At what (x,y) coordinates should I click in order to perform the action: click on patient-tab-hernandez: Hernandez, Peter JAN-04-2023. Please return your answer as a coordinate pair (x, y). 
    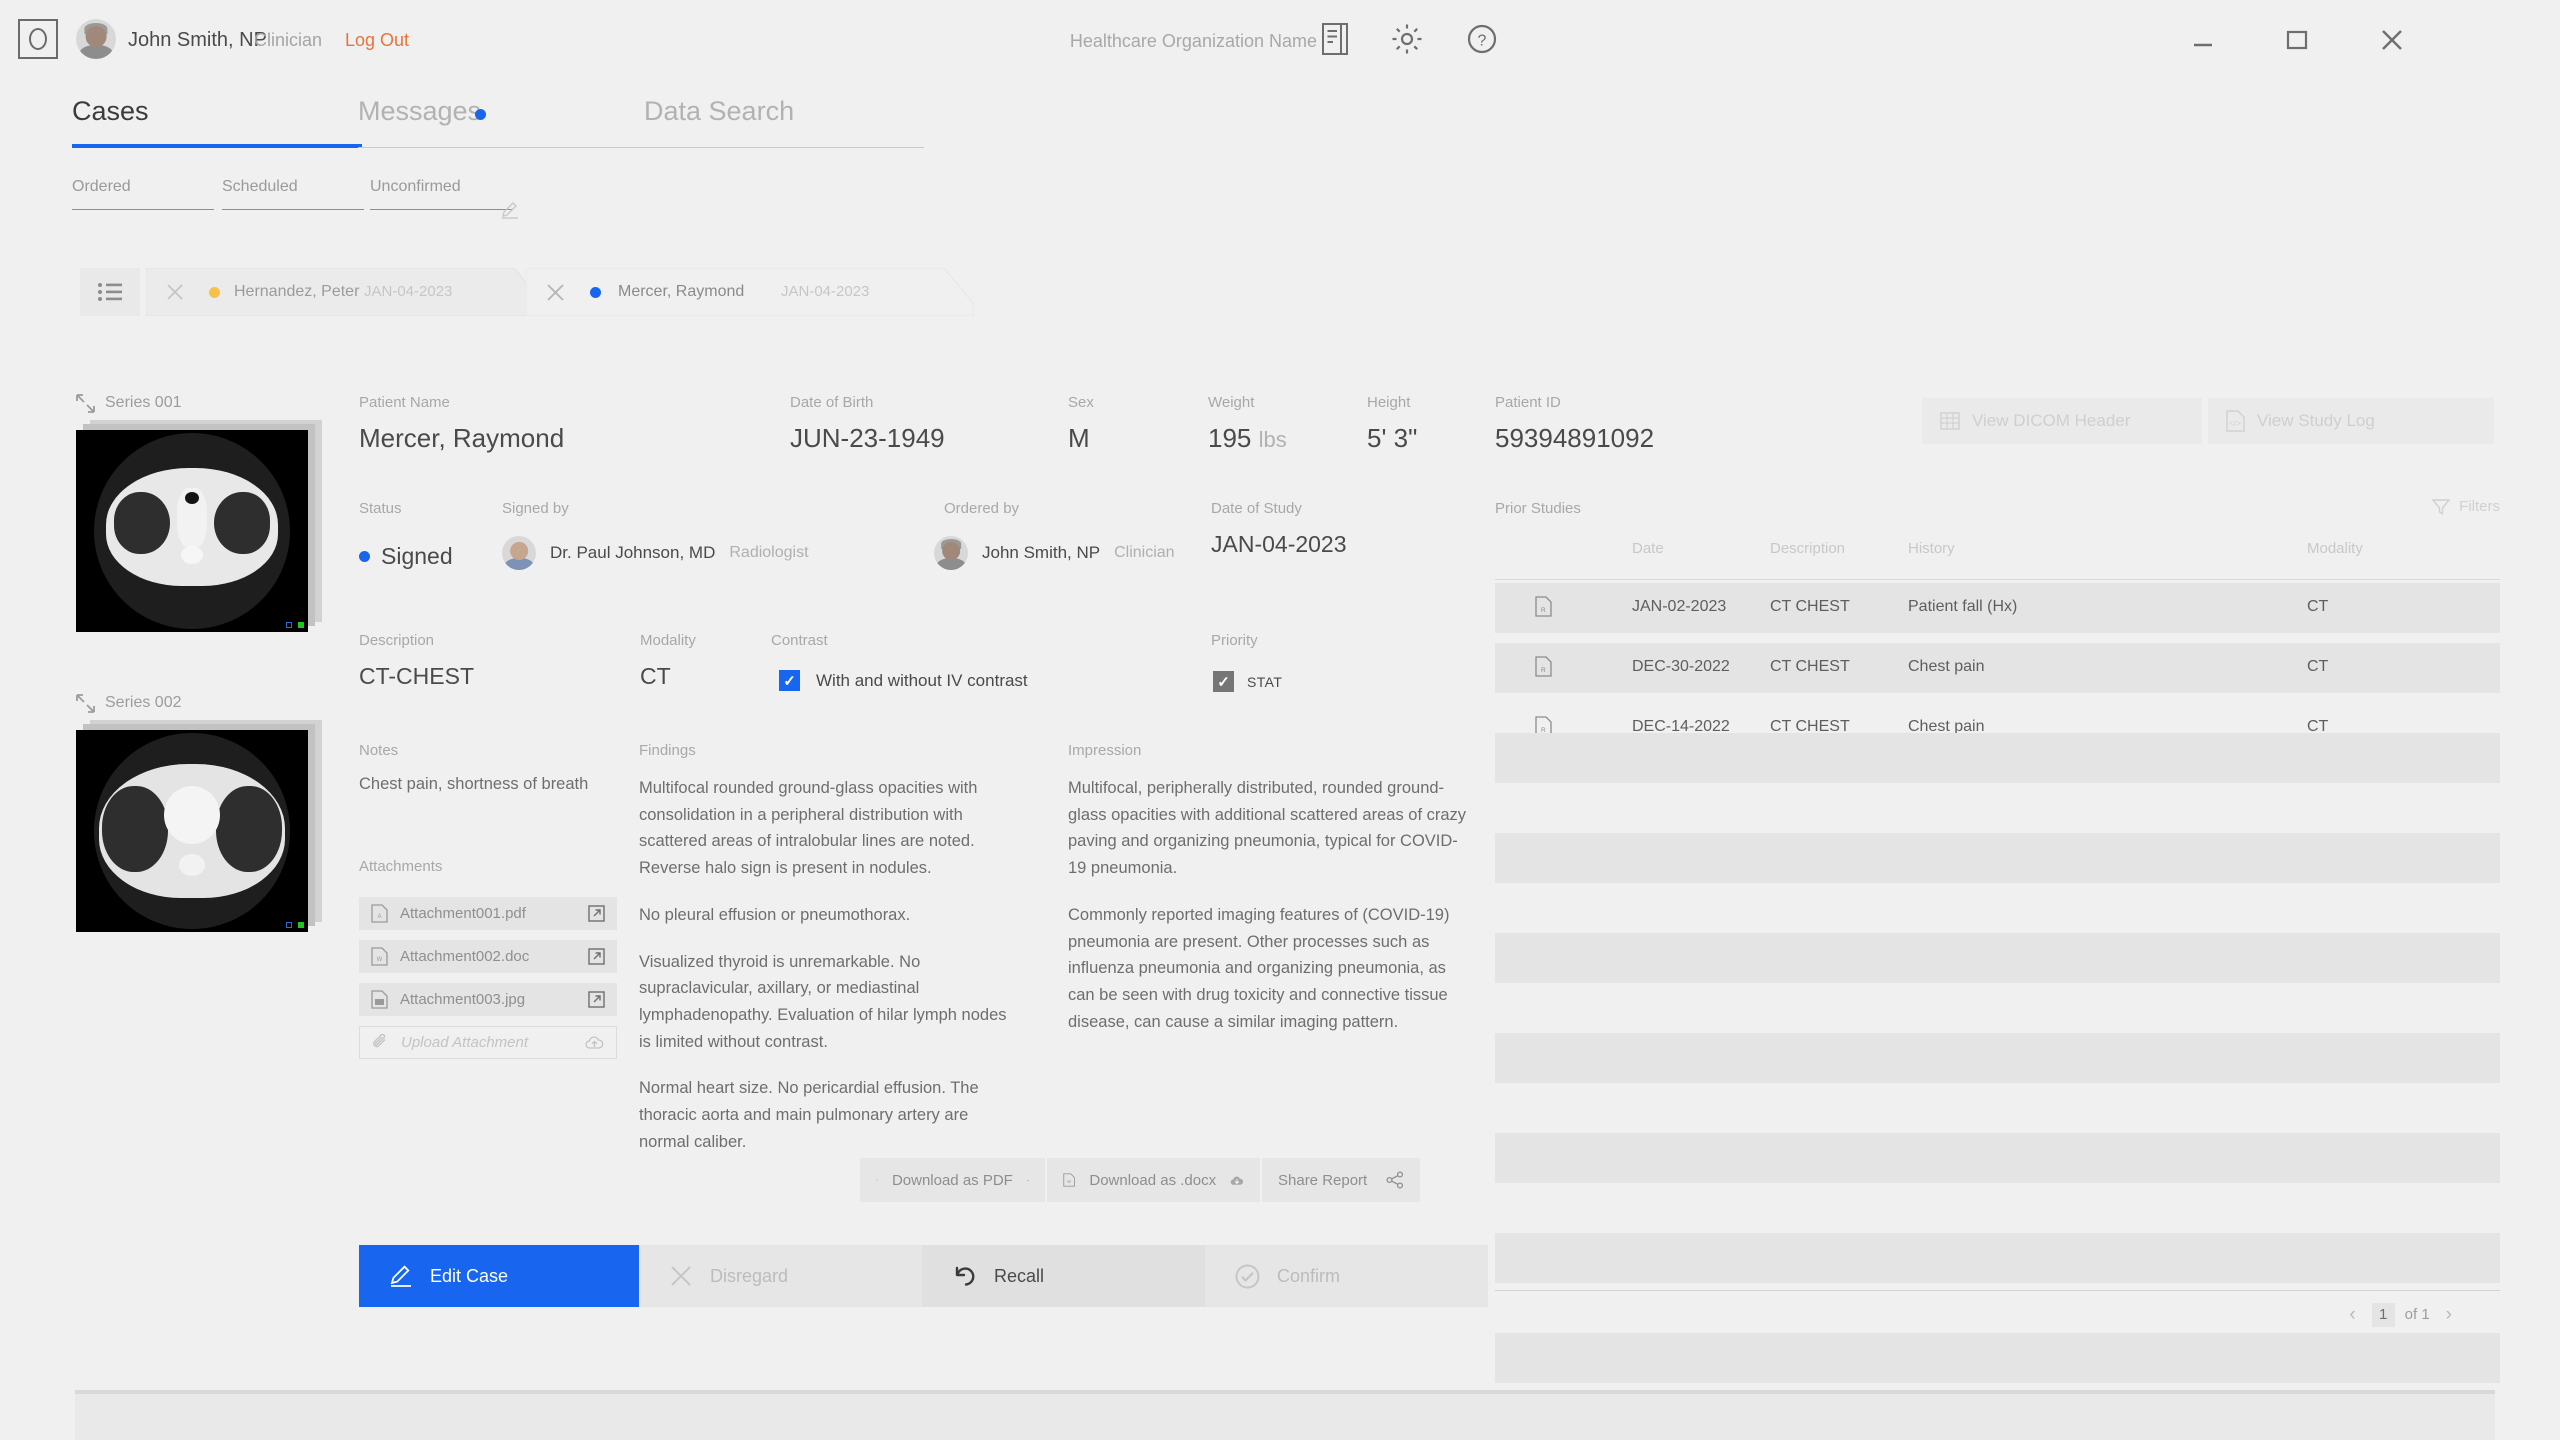
    Looking at the image, I should click on (345, 292).